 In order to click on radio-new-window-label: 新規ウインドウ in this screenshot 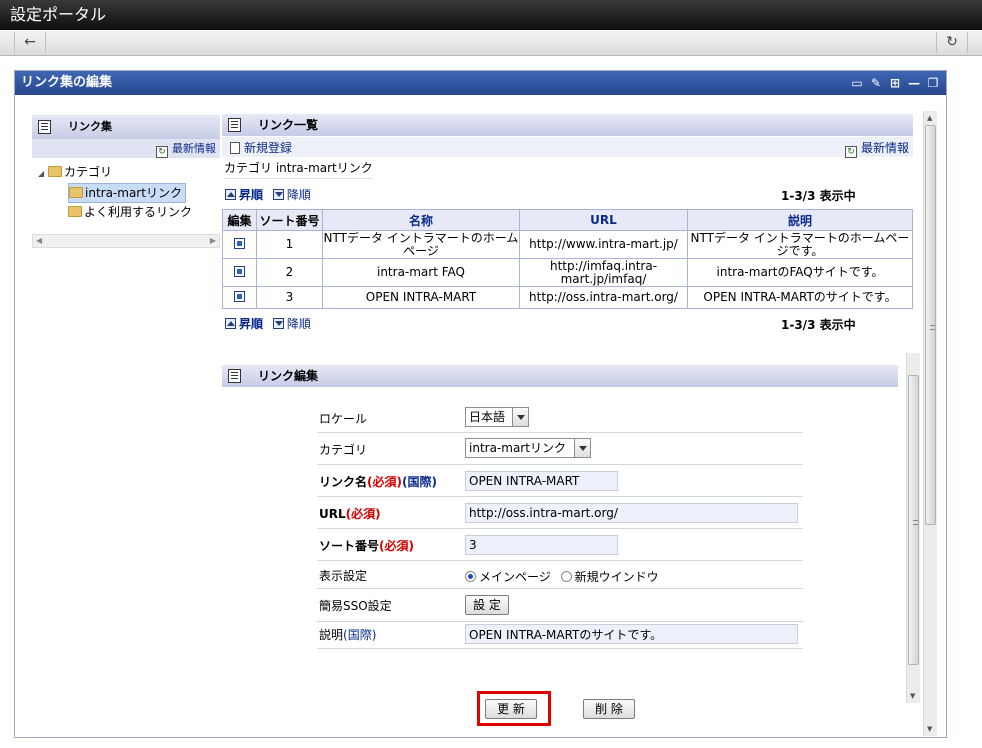, I will do `click(617, 577)`.